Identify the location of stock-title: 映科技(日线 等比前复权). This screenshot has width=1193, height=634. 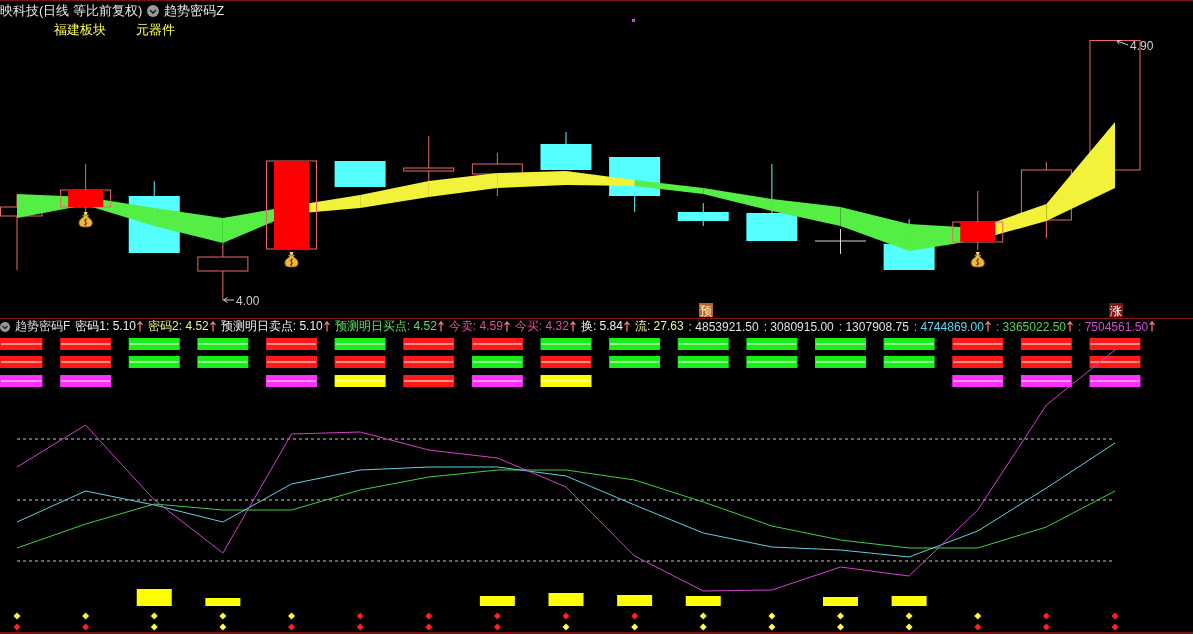
(71, 10).